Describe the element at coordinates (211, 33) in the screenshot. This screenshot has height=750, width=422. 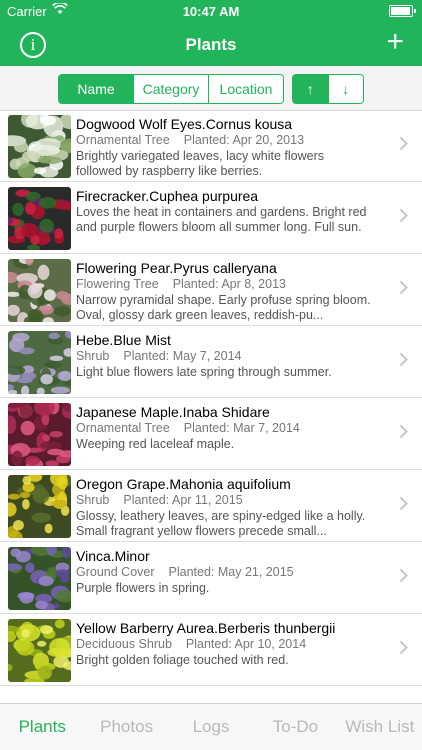
I see `navigation-bar: Carrier 10:47 AM i Plants +` at that location.